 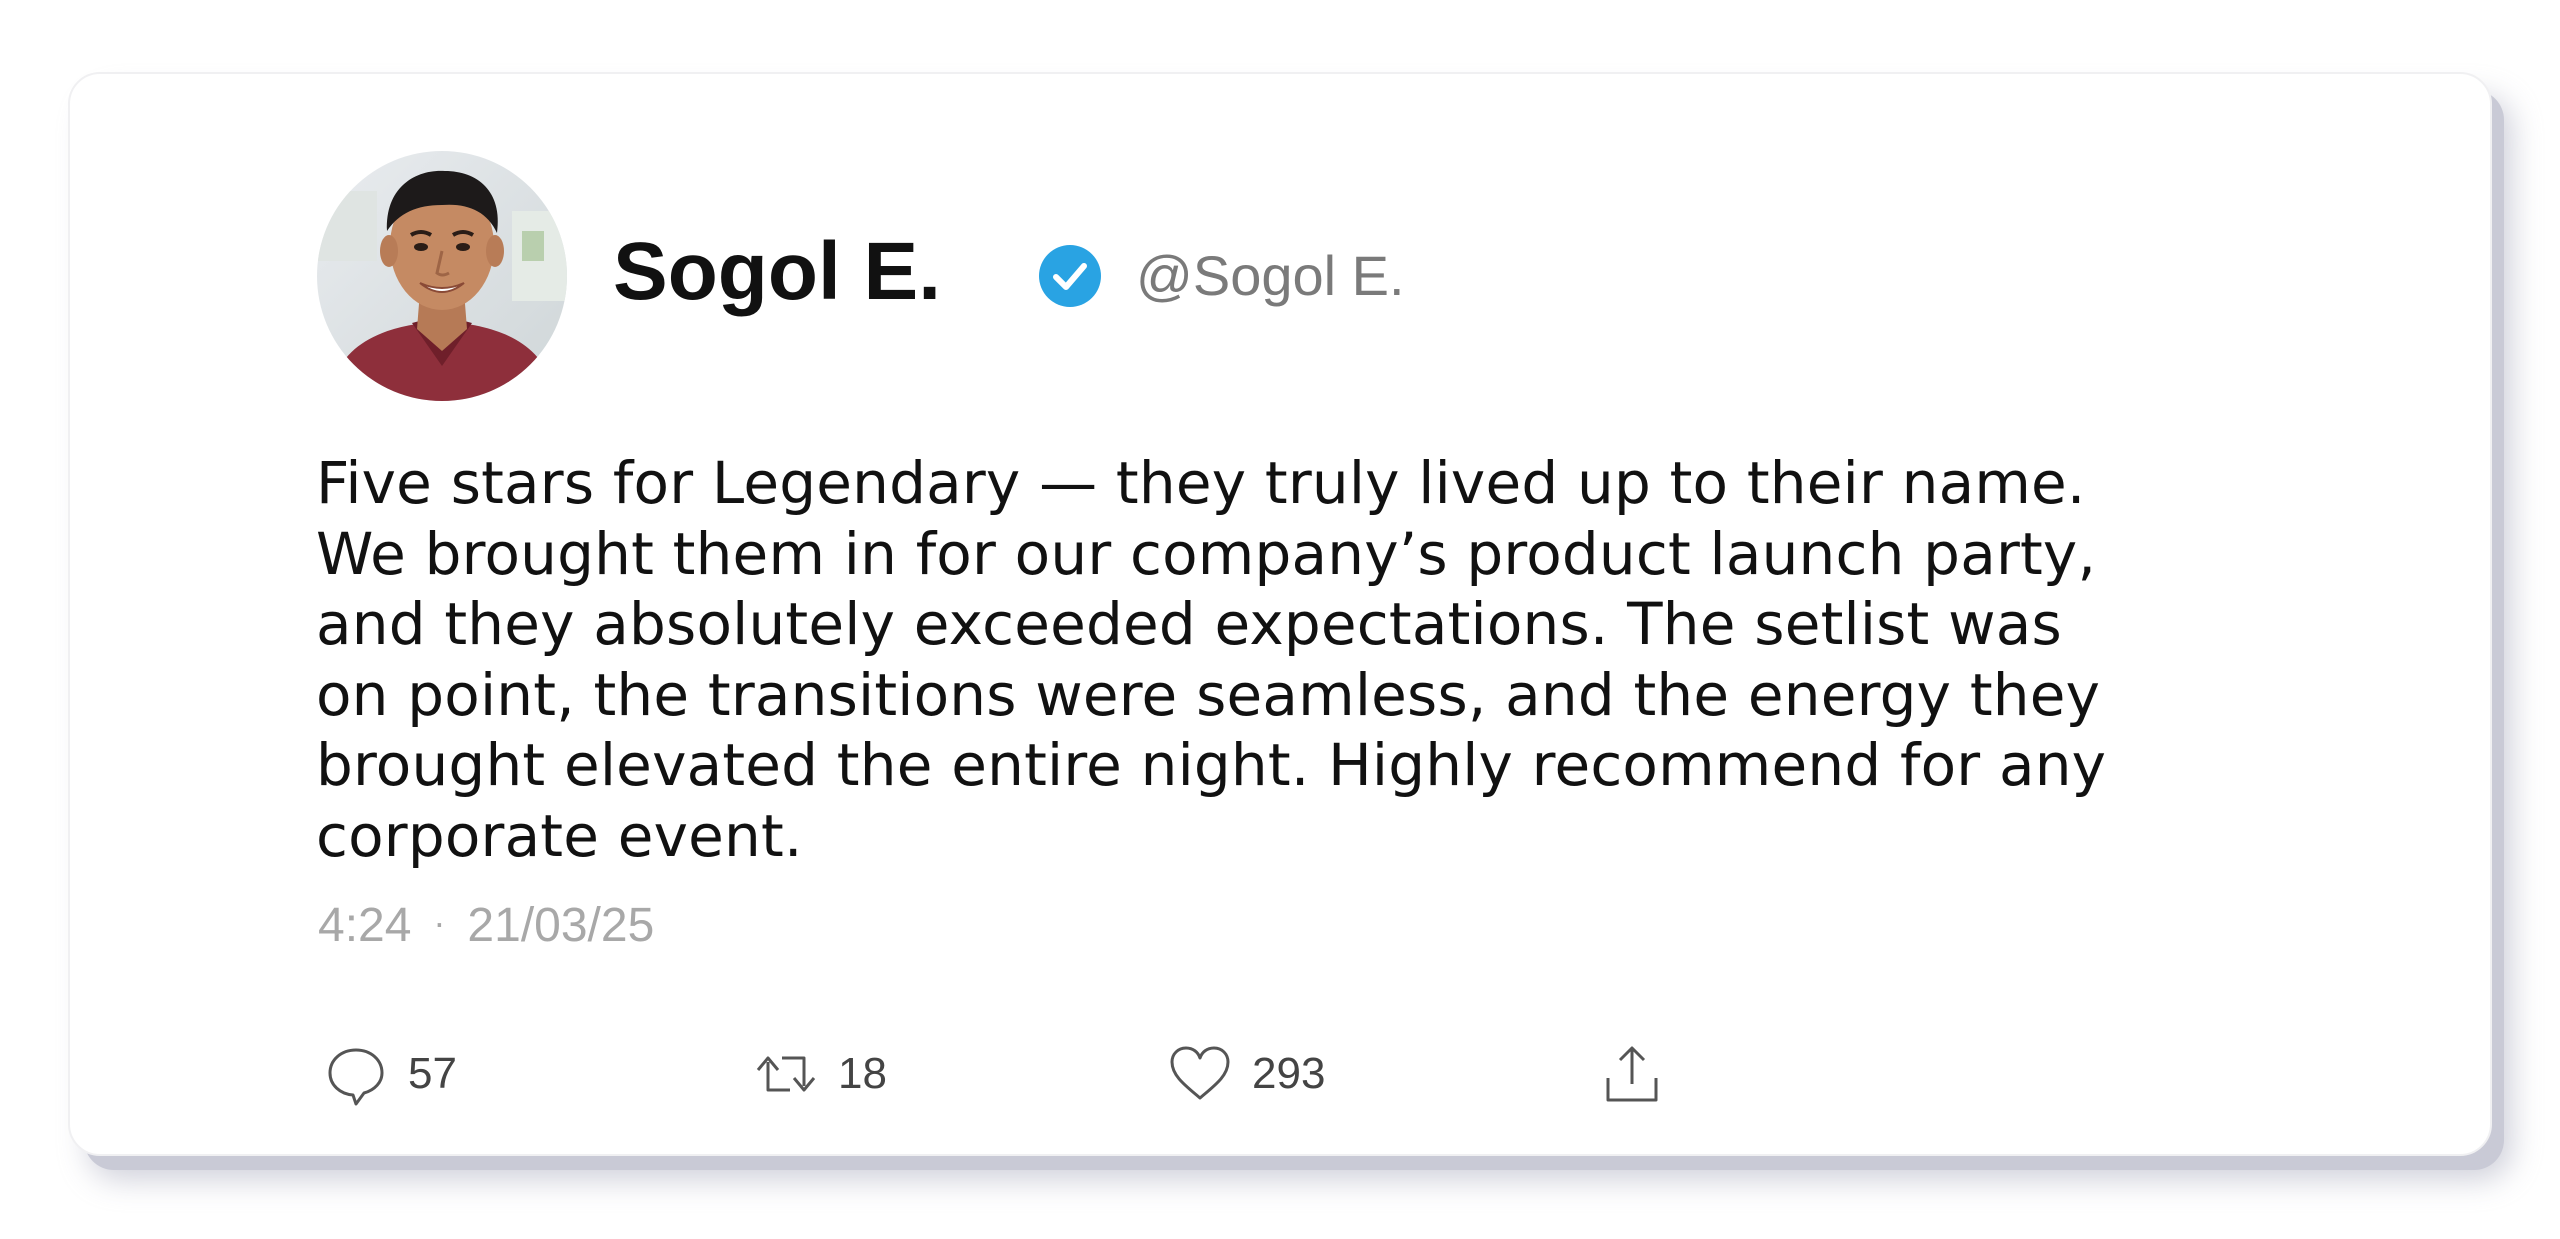 I want to click on author-handle: @Sogol E., so click(x=1270, y=276).